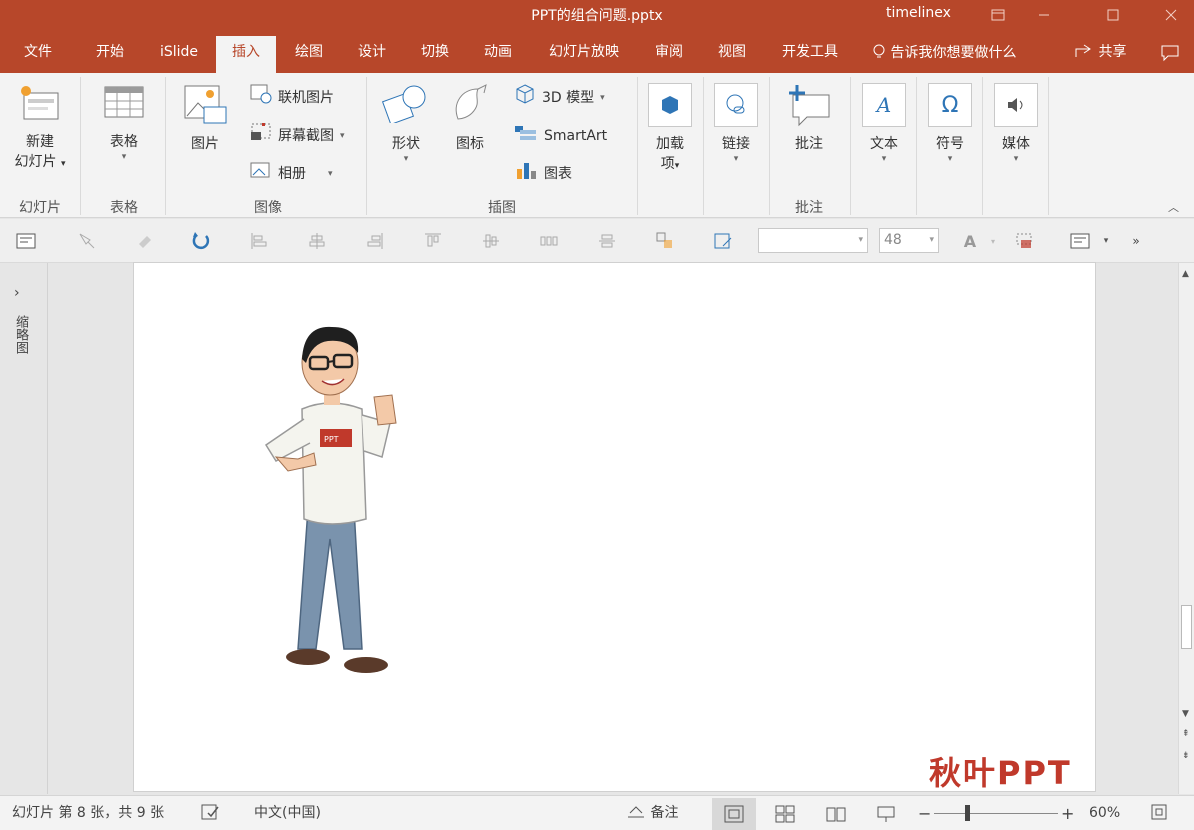 Image resolution: width=1194 pixels, height=830 pixels. I want to click on slideshow-view-button, so click(886, 814).